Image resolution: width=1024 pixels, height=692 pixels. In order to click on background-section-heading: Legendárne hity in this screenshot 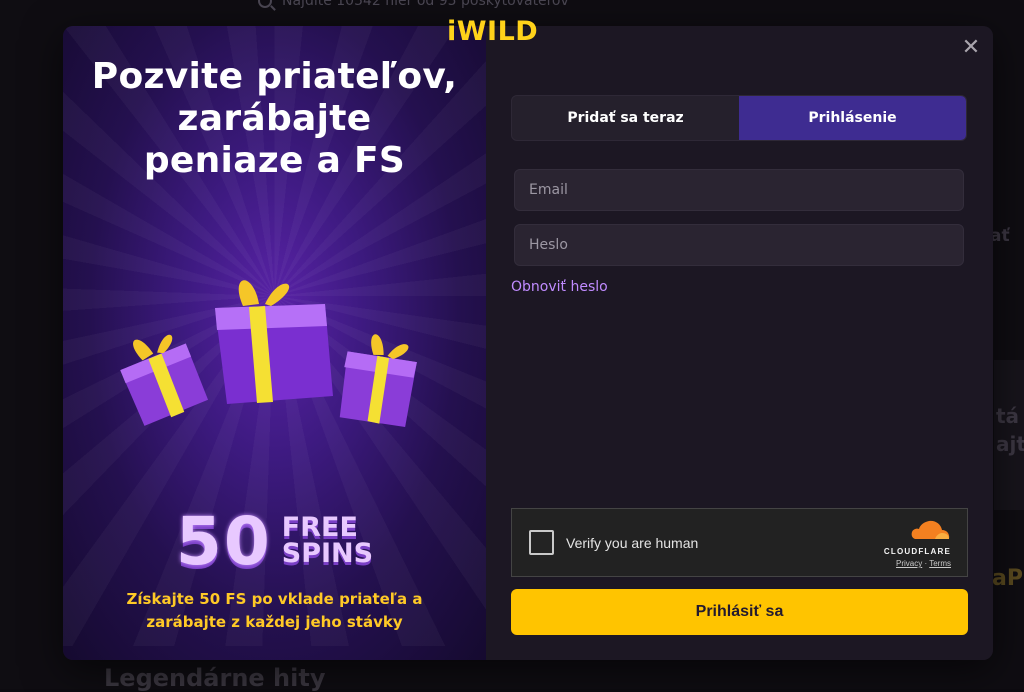, I will do `click(215, 678)`.